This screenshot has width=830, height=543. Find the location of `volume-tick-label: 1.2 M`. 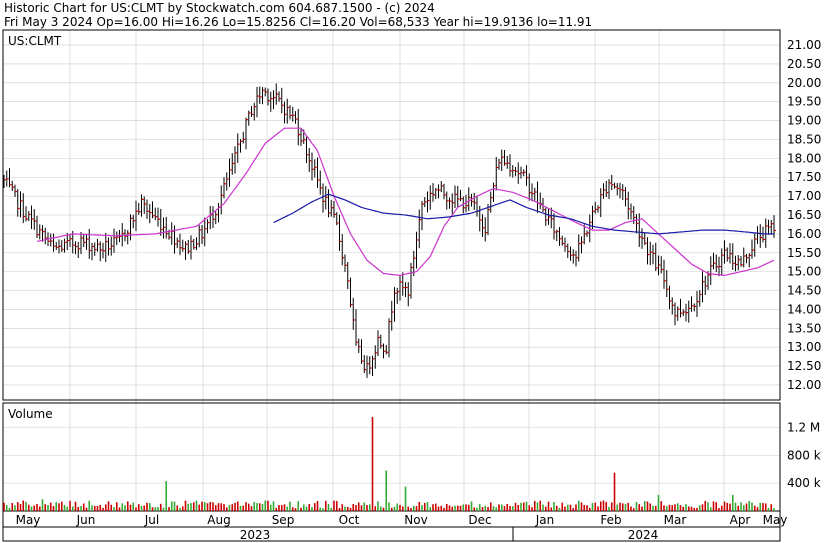

volume-tick-label: 1.2 M is located at coordinates (803, 427).